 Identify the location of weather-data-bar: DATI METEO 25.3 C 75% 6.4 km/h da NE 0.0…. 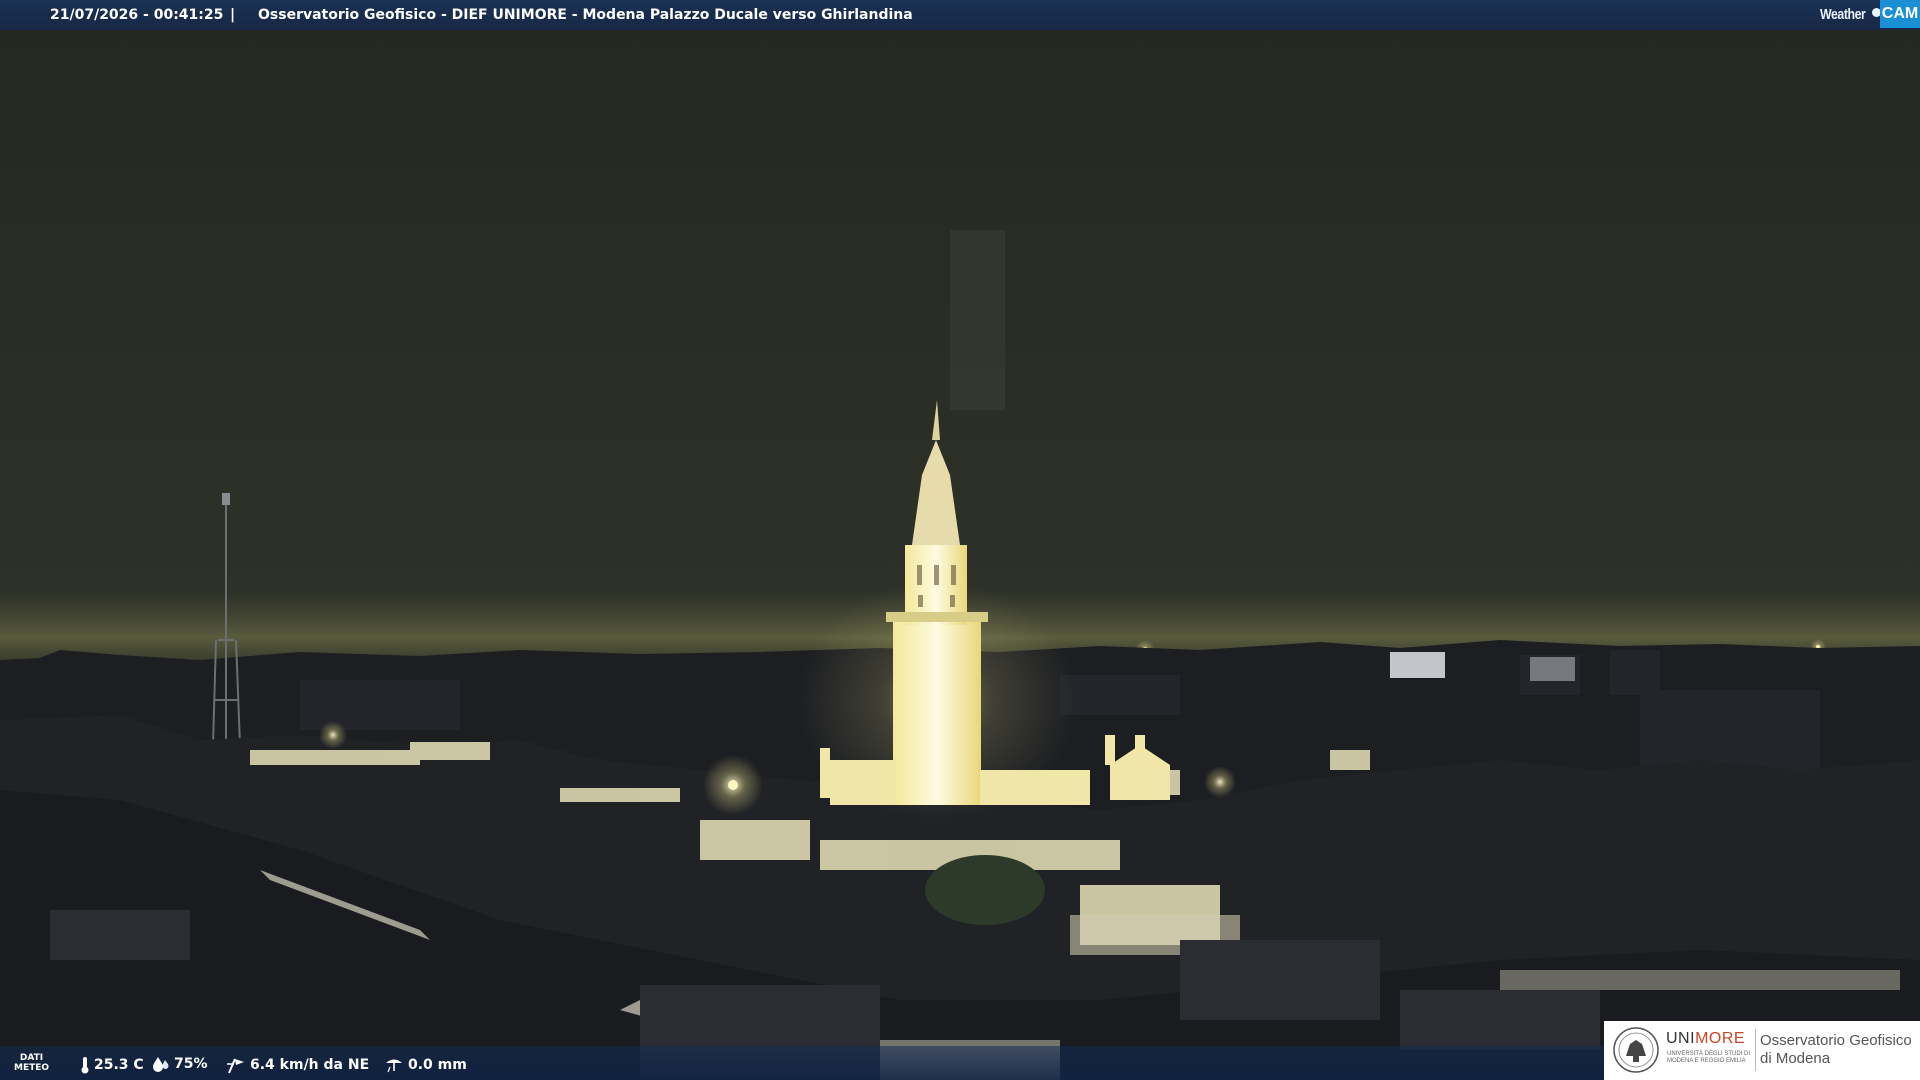
(802, 1063).